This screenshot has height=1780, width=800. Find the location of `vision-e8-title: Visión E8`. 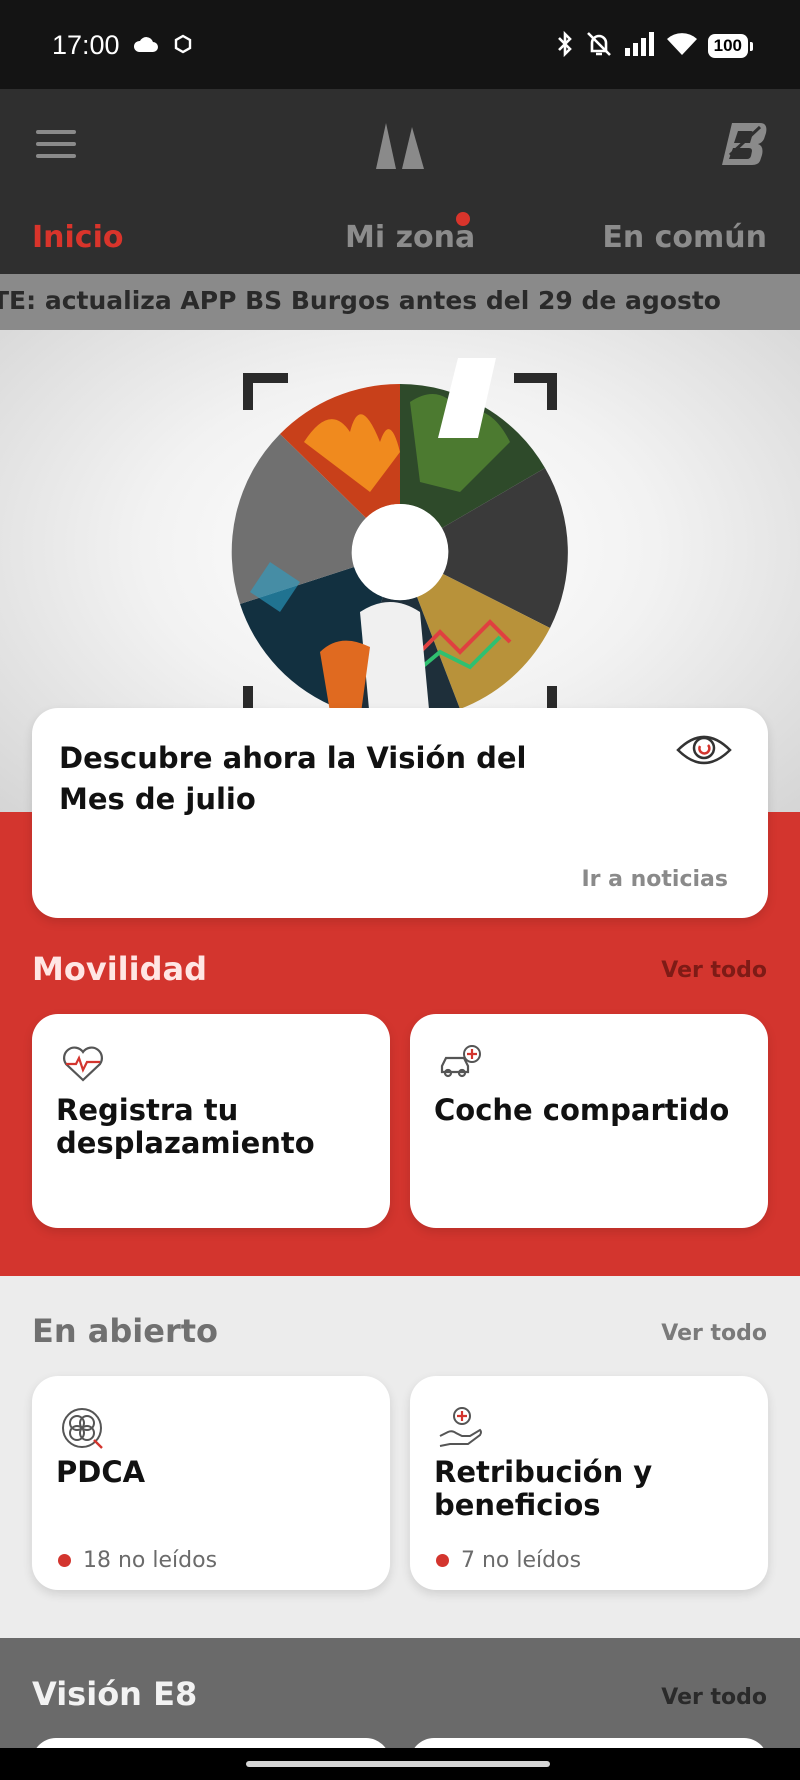

vision-e8-title: Visión E8 is located at coordinates (115, 1694).